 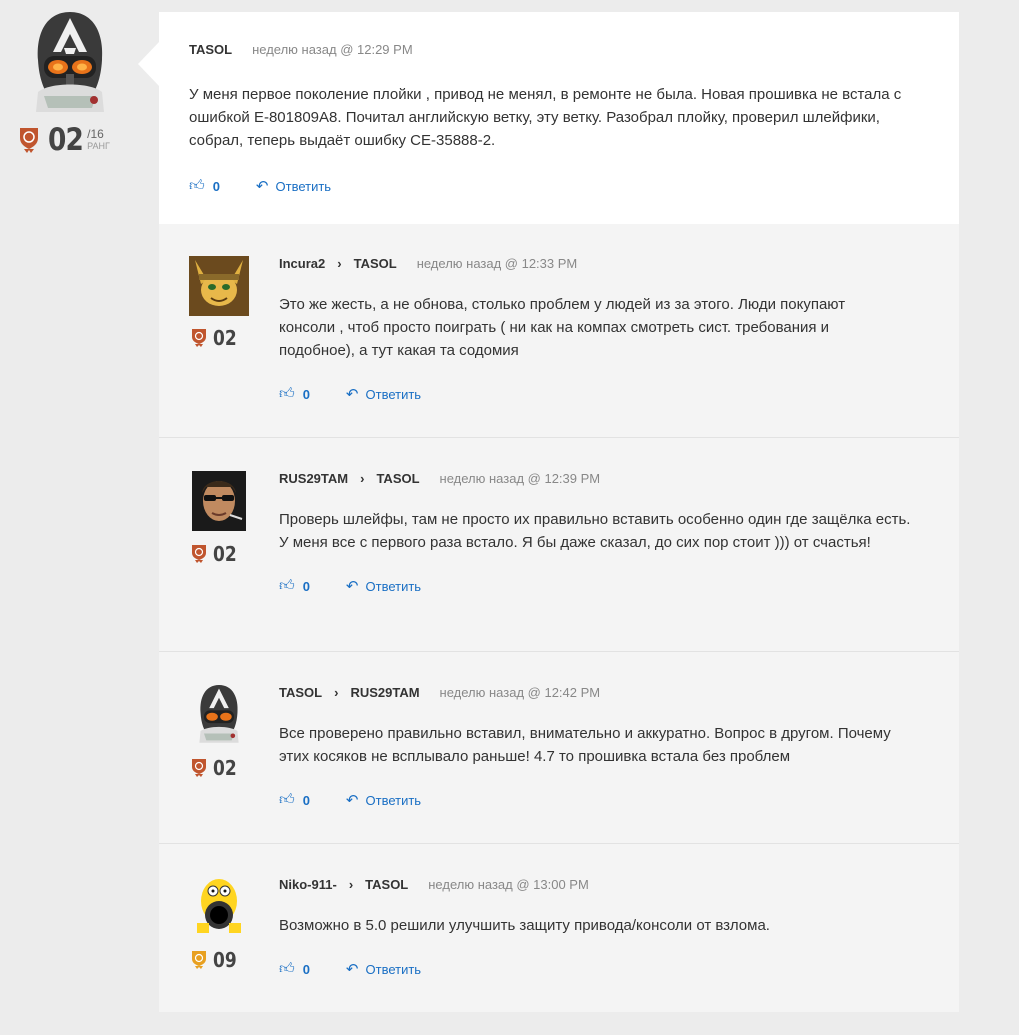 I want to click on ratchet-avatar-image, so click(x=219, y=286).